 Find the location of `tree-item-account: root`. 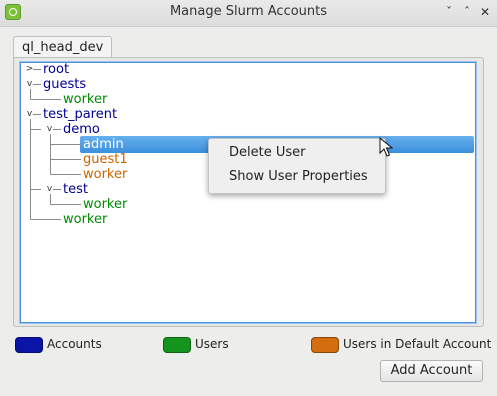

tree-item-account: root is located at coordinates (56, 69).